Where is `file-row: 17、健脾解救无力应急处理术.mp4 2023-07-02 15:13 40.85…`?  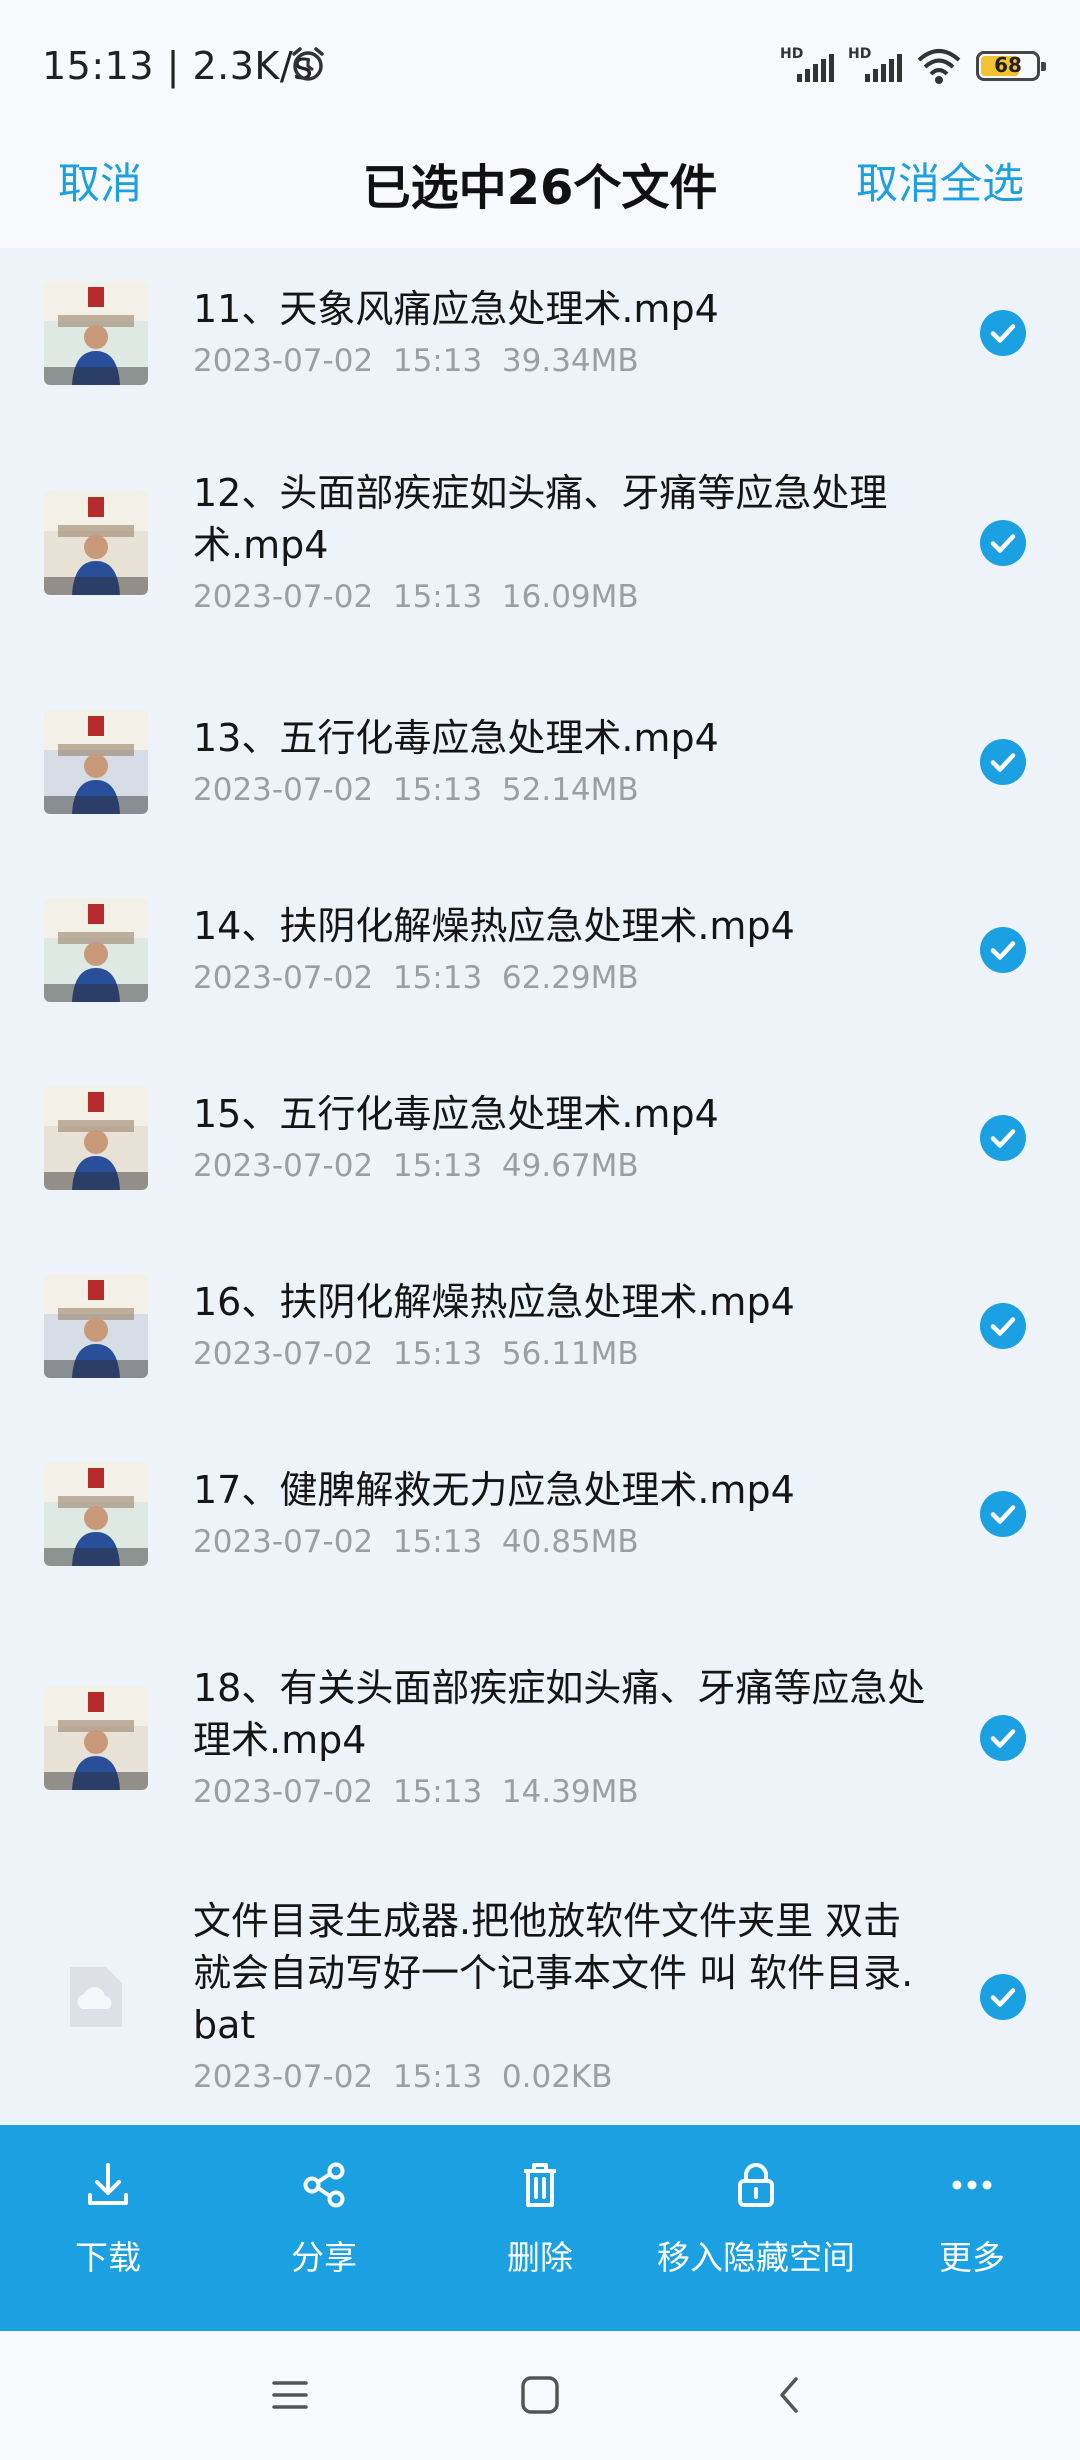
file-row: 17、健脾解救无力应急处理术.mp4 2023-07-02 15:13 40.85… is located at coordinates (540, 1514).